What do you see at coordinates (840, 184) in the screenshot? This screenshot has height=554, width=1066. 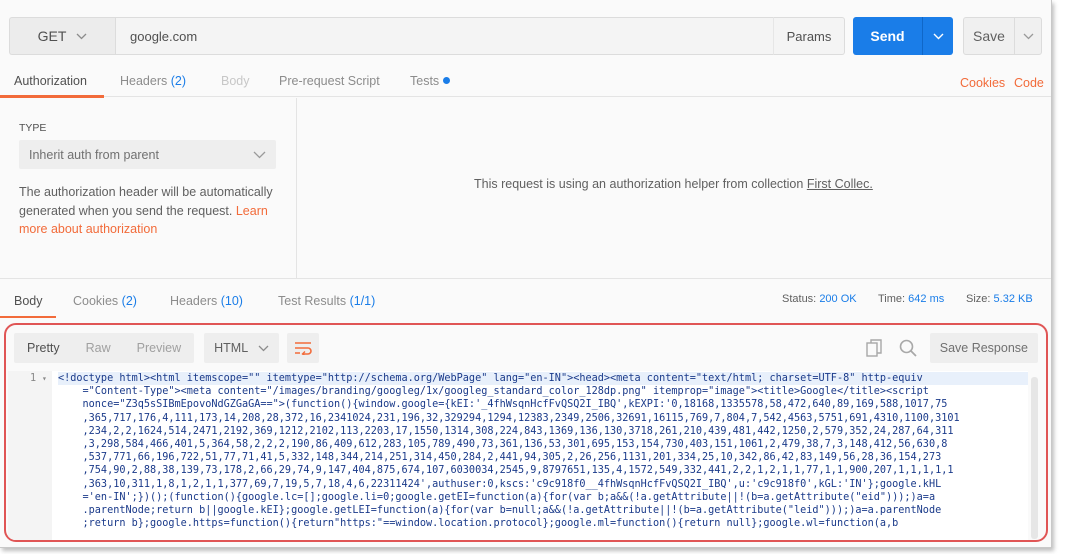 I see `collection-link: First Collec.` at bounding box center [840, 184].